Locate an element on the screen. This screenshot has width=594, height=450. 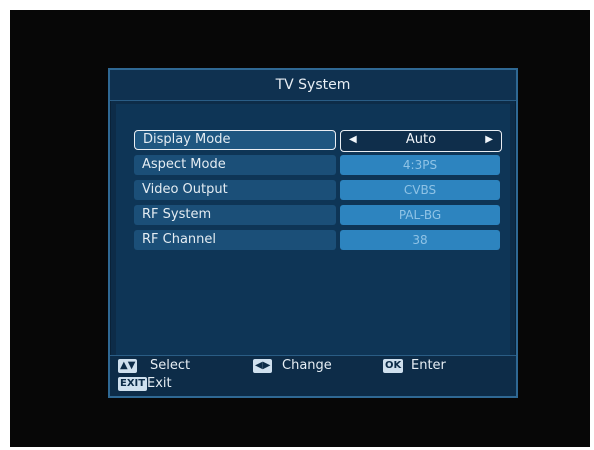
rf-system-label: RF System is located at coordinates (235, 215).